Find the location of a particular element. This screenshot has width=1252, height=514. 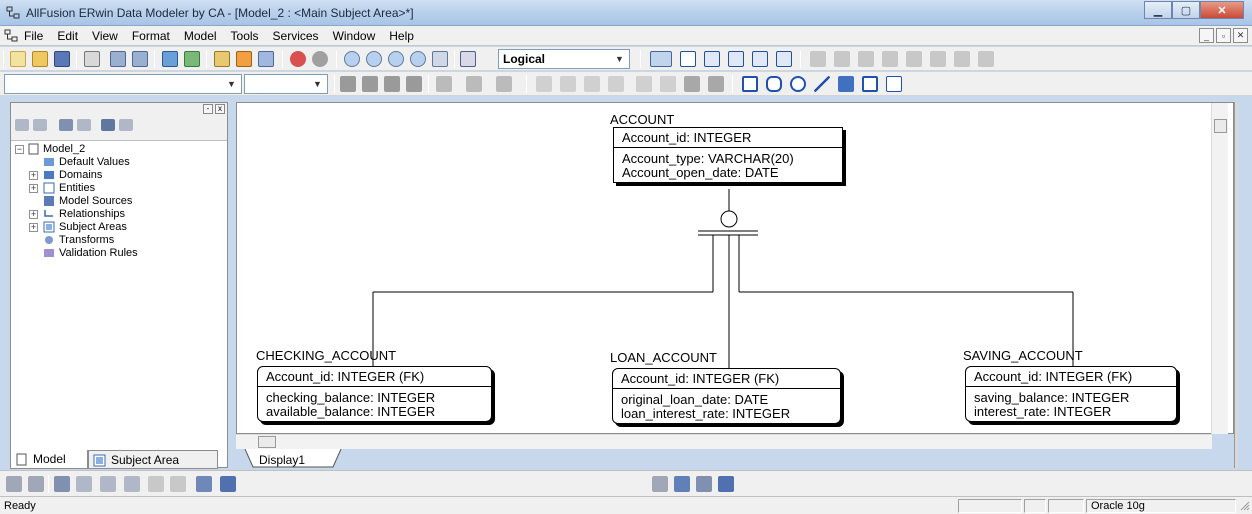

database-status: Oracle 10g is located at coordinates (1161, 506).